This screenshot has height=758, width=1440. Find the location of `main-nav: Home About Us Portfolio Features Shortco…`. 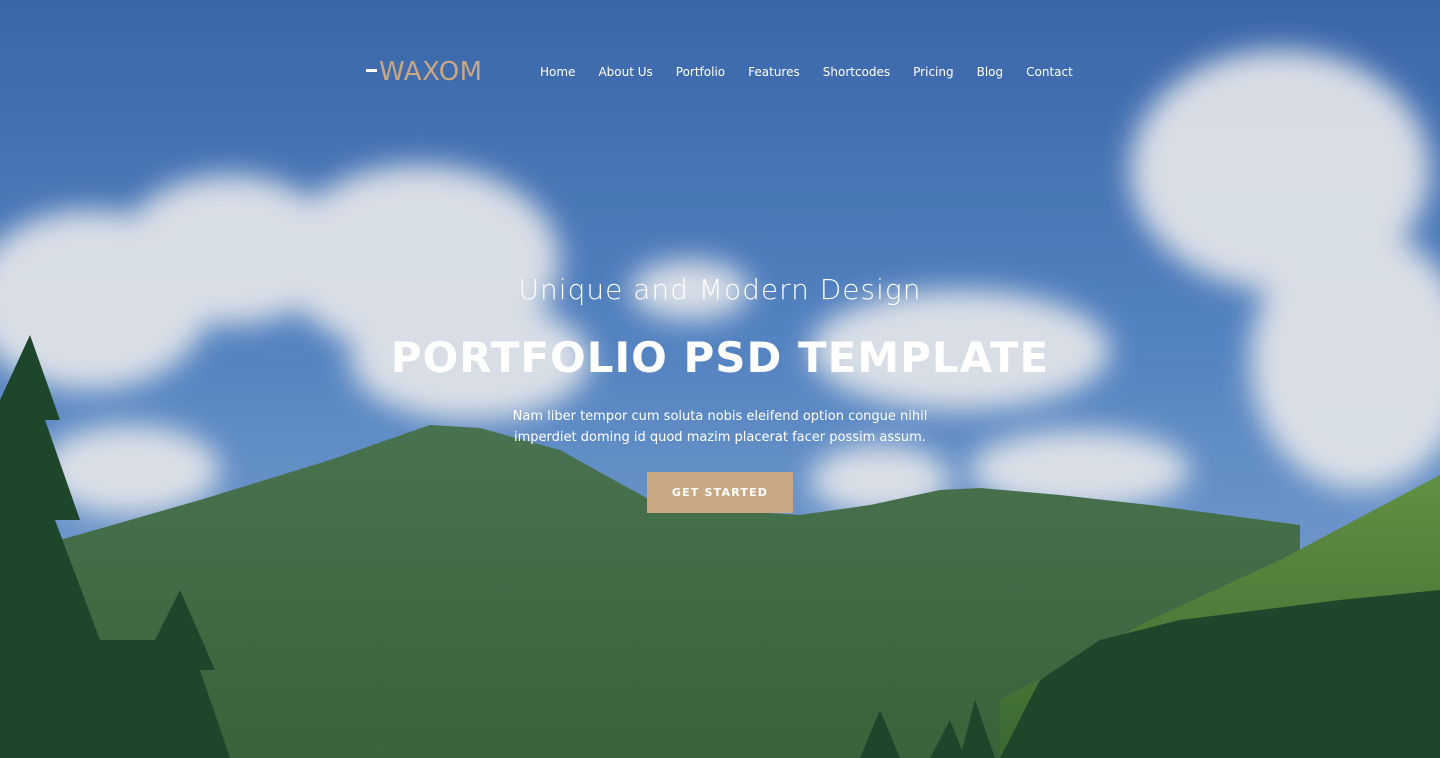

main-nav: Home About Us Portfolio Features Shortco… is located at coordinates (818, 72).